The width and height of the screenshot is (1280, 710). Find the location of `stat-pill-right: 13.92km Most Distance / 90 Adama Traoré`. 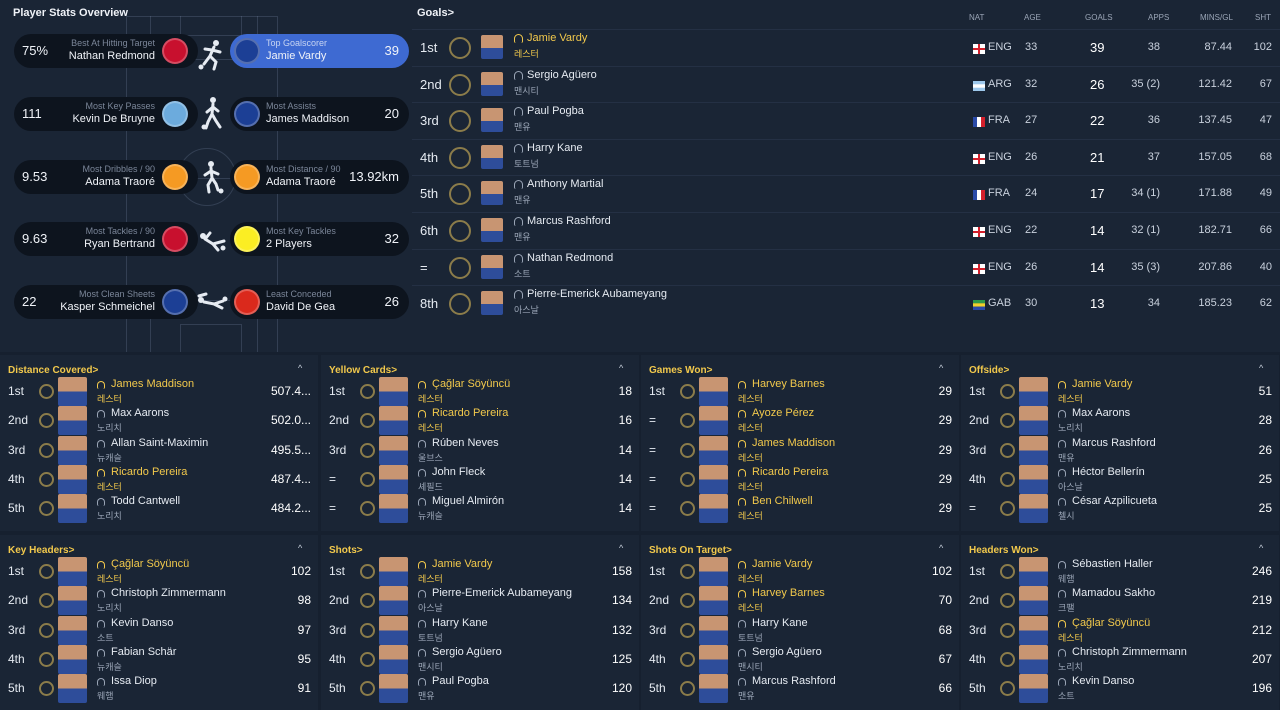

stat-pill-right: 13.92km Most Distance / 90 Adama Traoré is located at coordinates (319, 177).